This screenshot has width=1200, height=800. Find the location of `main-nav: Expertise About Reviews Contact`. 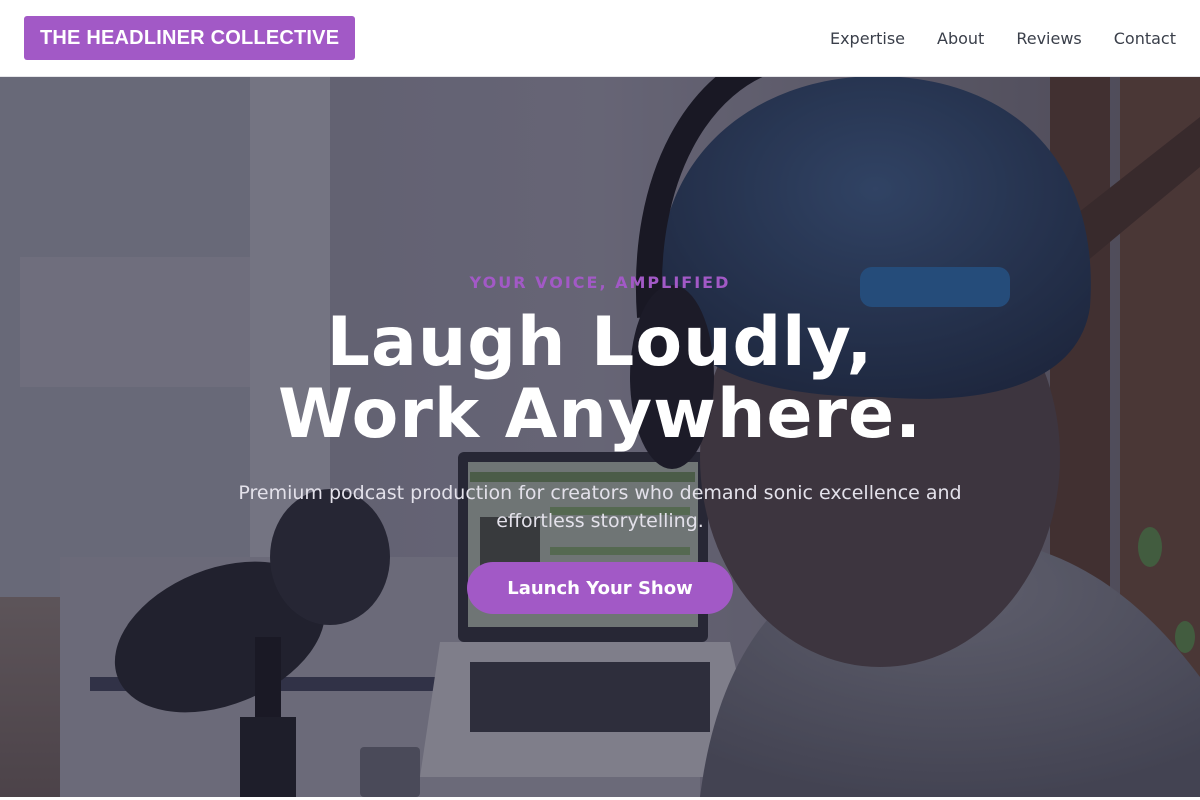

main-nav: Expertise About Reviews Contact is located at coordinates (1003, 38).